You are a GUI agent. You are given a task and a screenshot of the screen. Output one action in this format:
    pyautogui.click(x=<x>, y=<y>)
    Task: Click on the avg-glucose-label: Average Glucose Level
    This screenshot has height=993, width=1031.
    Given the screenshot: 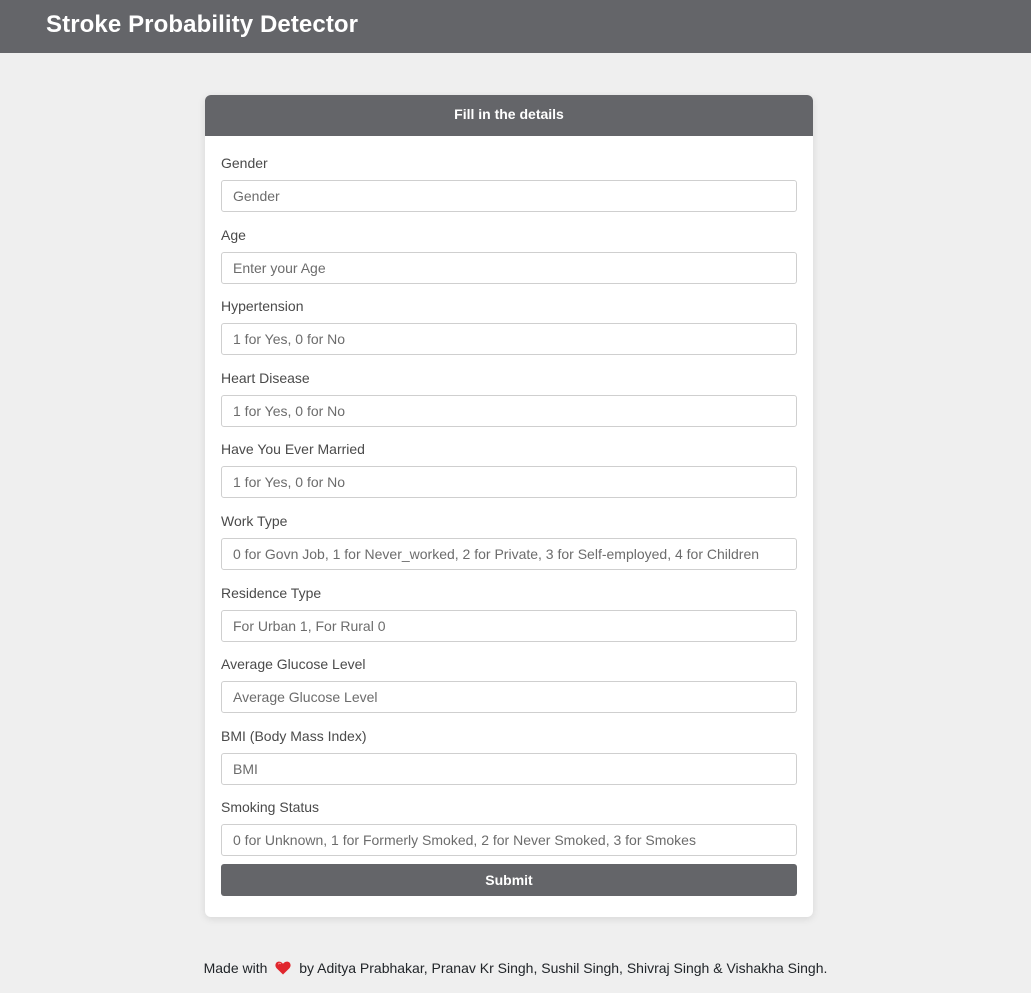 What is the action you would take?
    pyautogui.click(x=293, y=664)
    